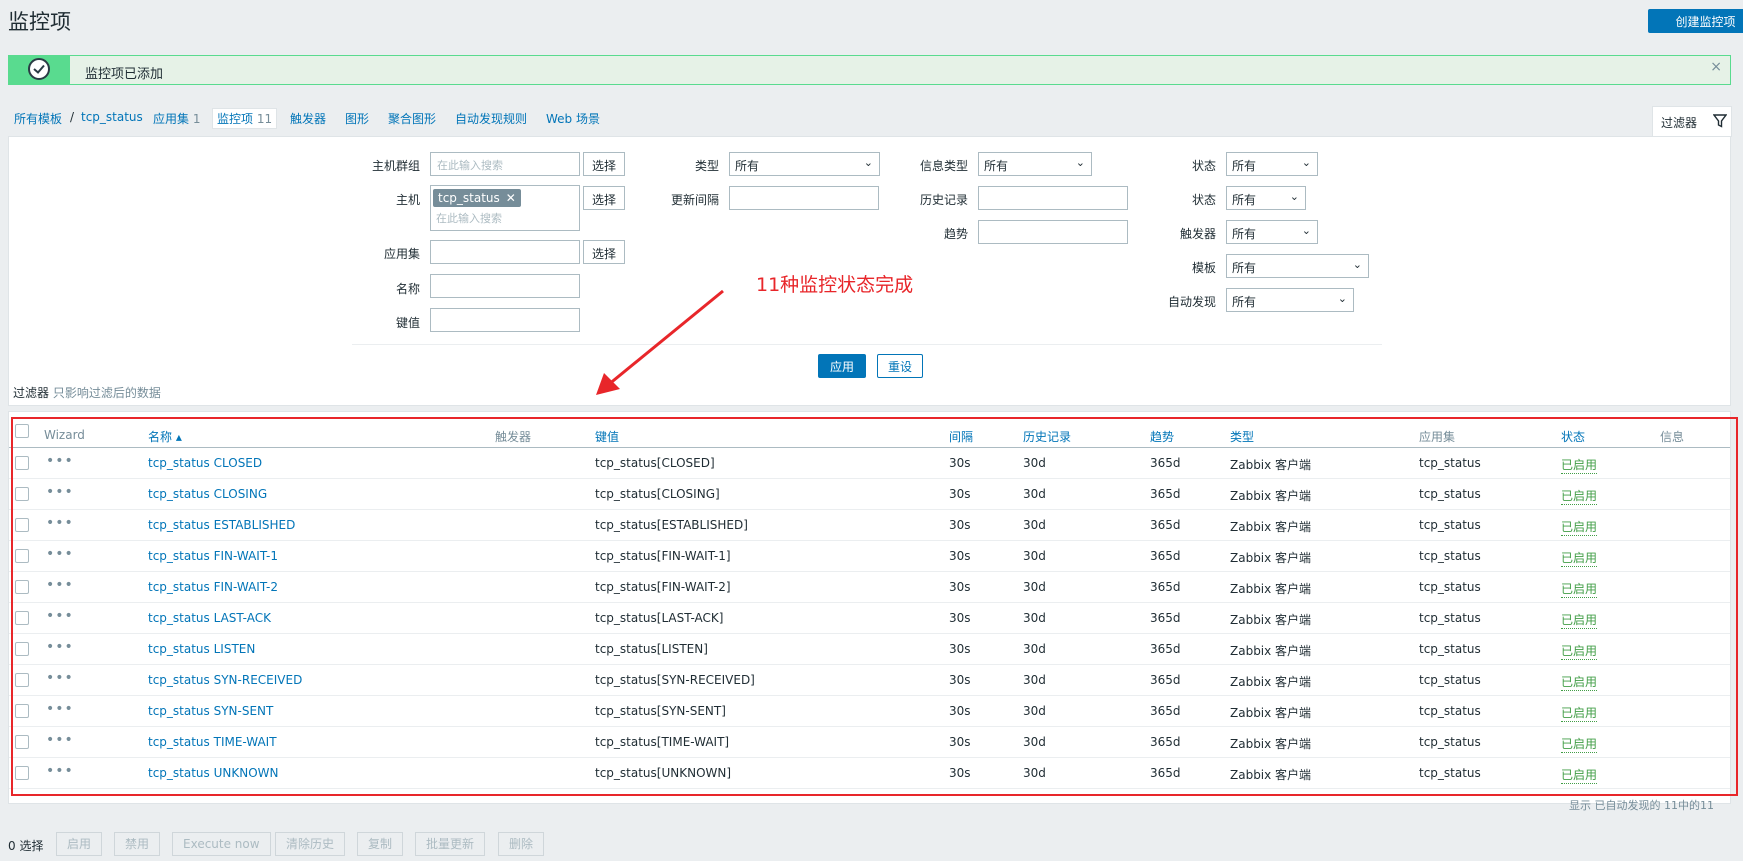  Describe the element at coordinates (106, 393) in the screenshot. I see `filter-note-sub: 只影响过滤后的数据` at that location.